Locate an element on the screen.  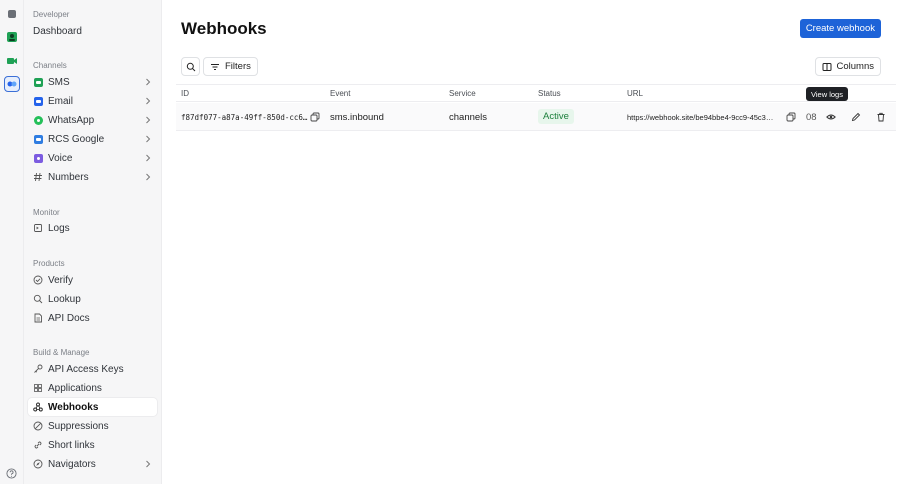
sidebar-item-label: API Docs is located at coordinates (69, 318).